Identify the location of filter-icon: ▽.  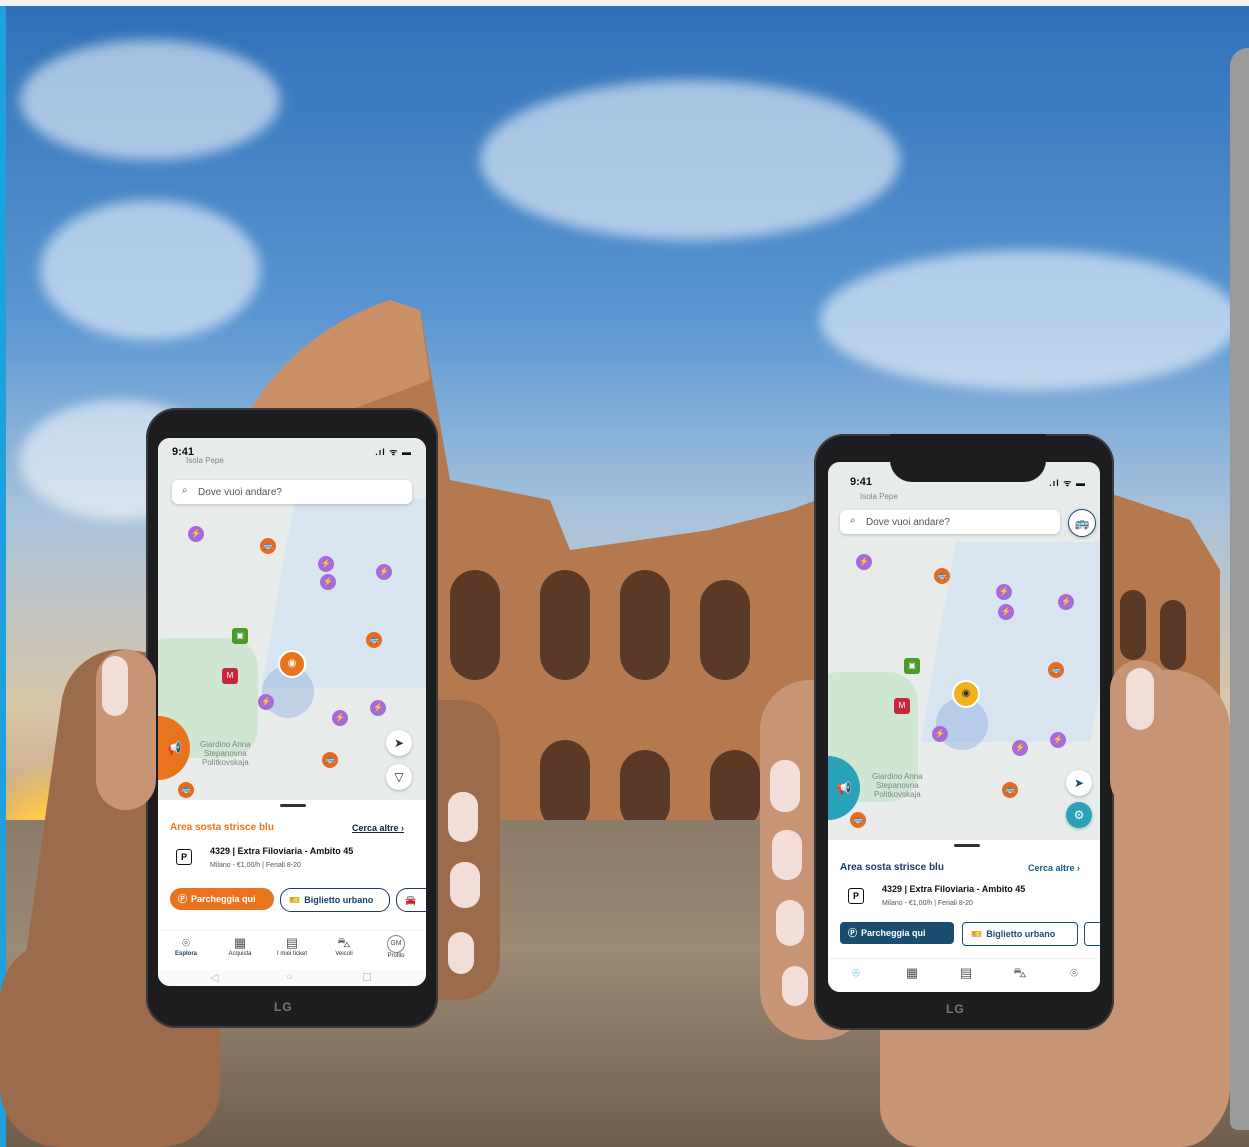
(399, 777).